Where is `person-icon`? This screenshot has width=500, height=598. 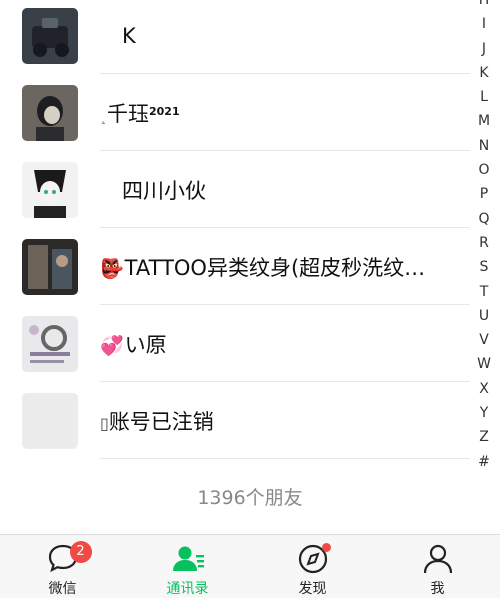 person-icon is located at coordinates (437, 559).